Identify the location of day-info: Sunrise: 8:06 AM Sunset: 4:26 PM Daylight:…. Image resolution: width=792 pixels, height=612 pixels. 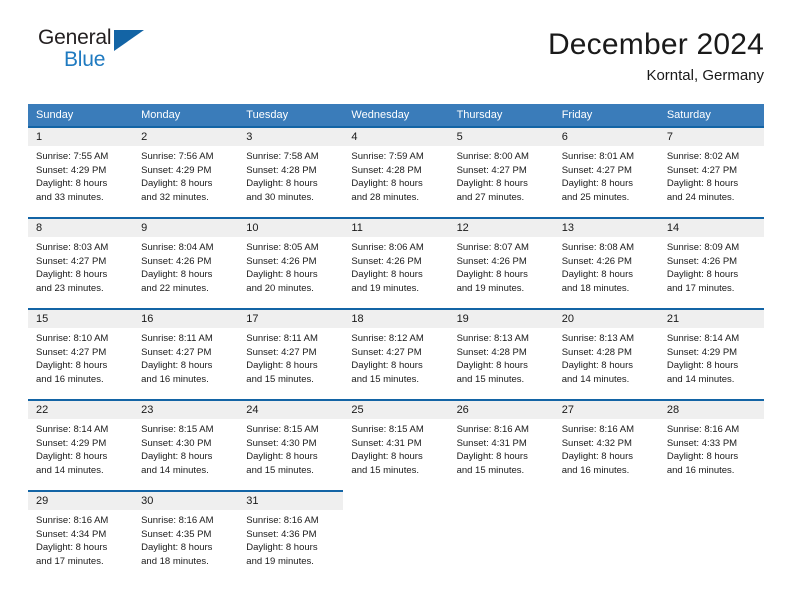
(396, 272).